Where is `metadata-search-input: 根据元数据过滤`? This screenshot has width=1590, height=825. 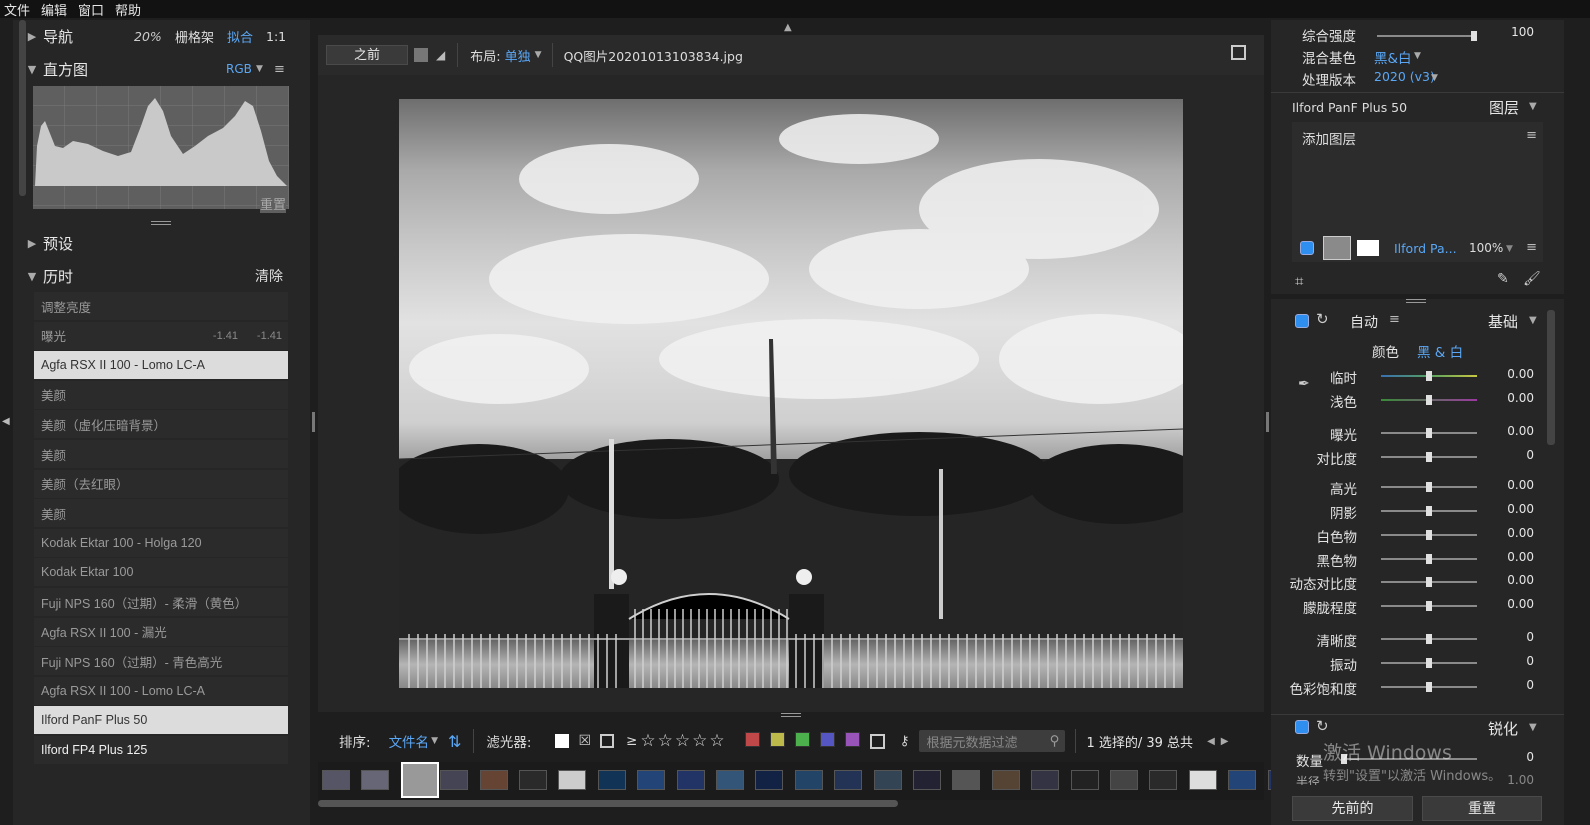
metadata-search-input: 根据元数据过滤 is located at coordinates (971, 741).